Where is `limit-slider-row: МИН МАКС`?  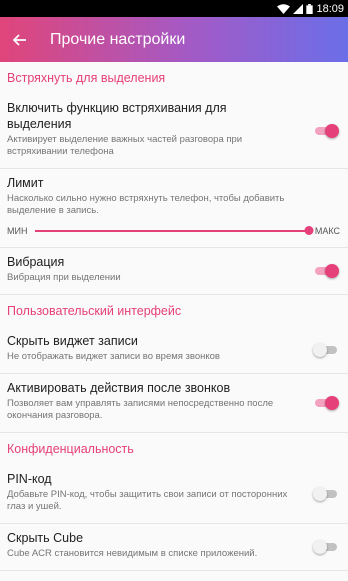 limit-slider-row: МИН МАКС is located at coordinates (173, 231).